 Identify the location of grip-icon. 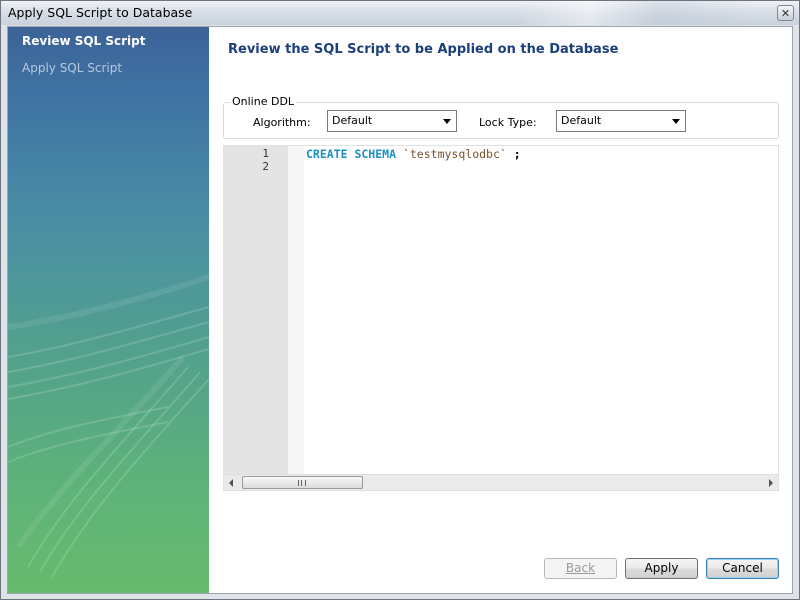
(302, 483).